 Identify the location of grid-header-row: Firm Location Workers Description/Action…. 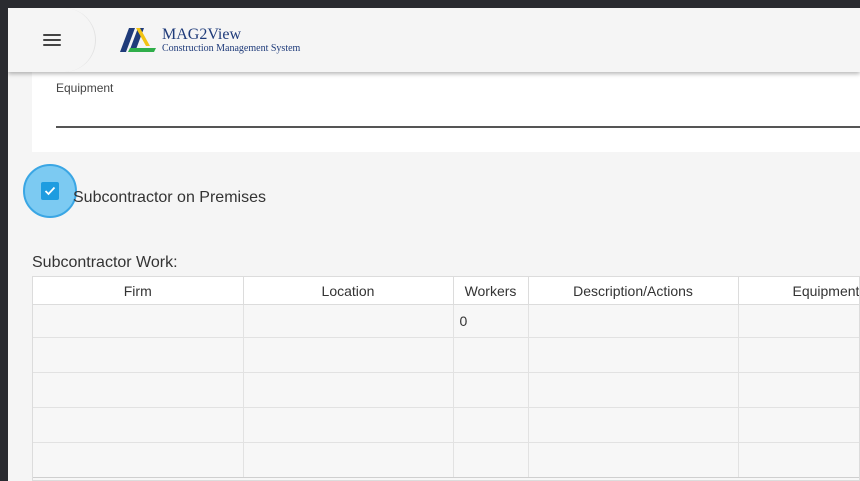
(446, 291).